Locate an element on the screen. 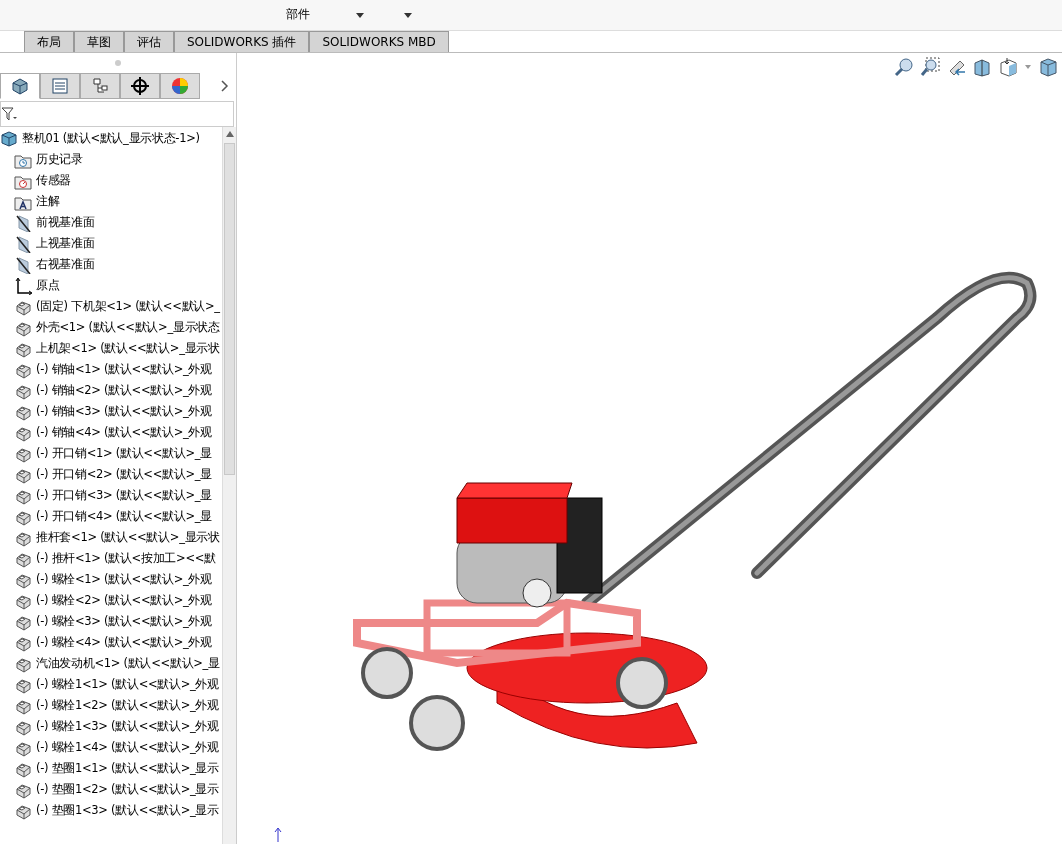  tree-item: (-) 销轴<2> (默认<<默认>_外观 is located at coordinates (124, 390).